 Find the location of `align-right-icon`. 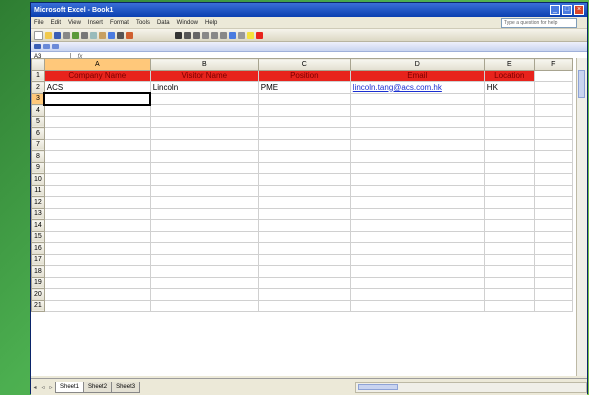

align-right-icon is located at coordinates (223, 35).